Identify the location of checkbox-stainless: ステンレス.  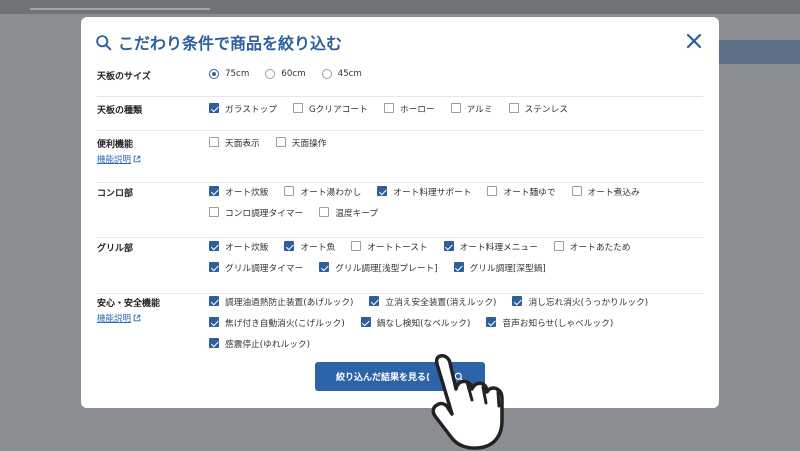
(538, 108).